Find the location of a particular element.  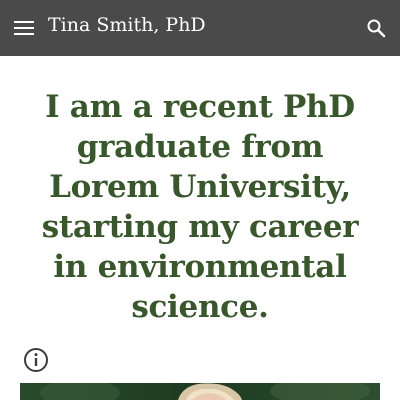

portrait-photo is located at coordinates (200, 391).